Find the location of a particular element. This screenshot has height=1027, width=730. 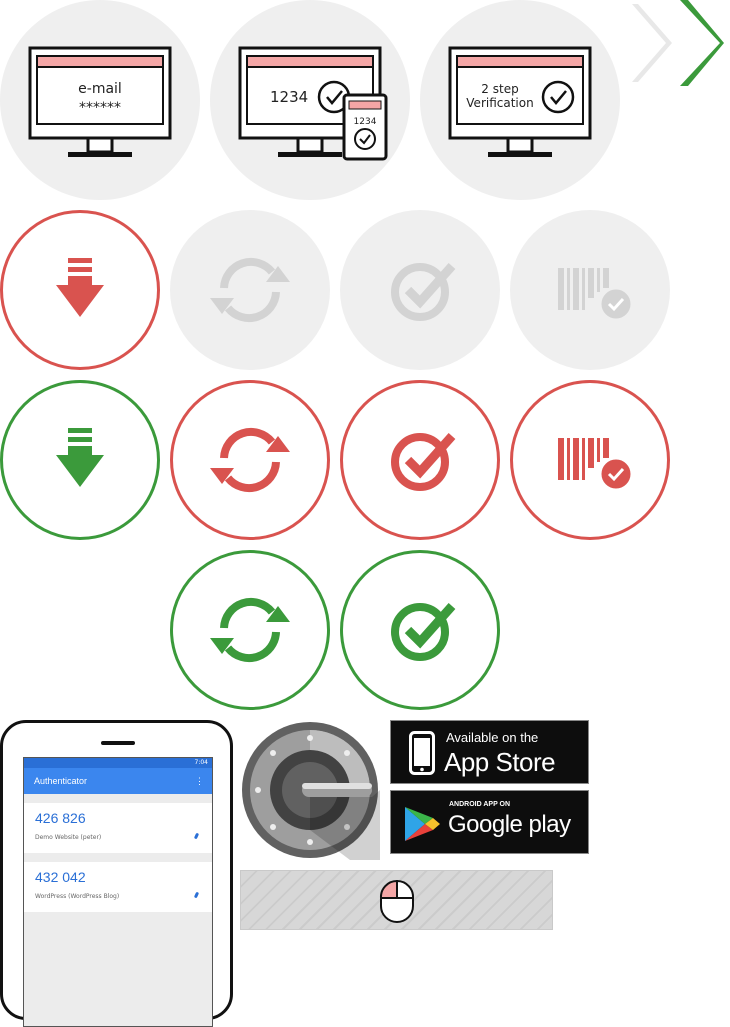

barcode-button-disabled is located at coordinates (590, 290).